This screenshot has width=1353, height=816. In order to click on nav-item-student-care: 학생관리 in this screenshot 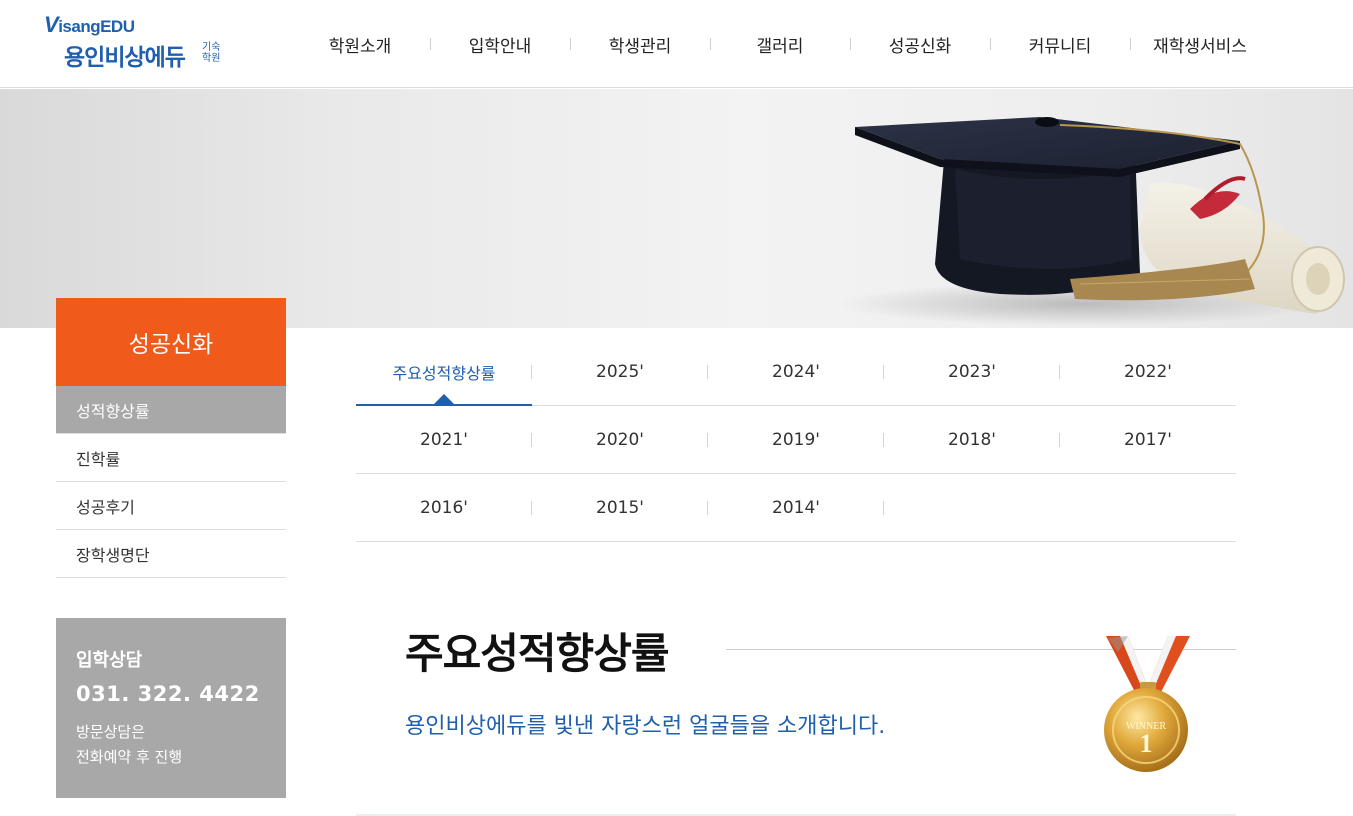, I will do `click(640, 44)`.